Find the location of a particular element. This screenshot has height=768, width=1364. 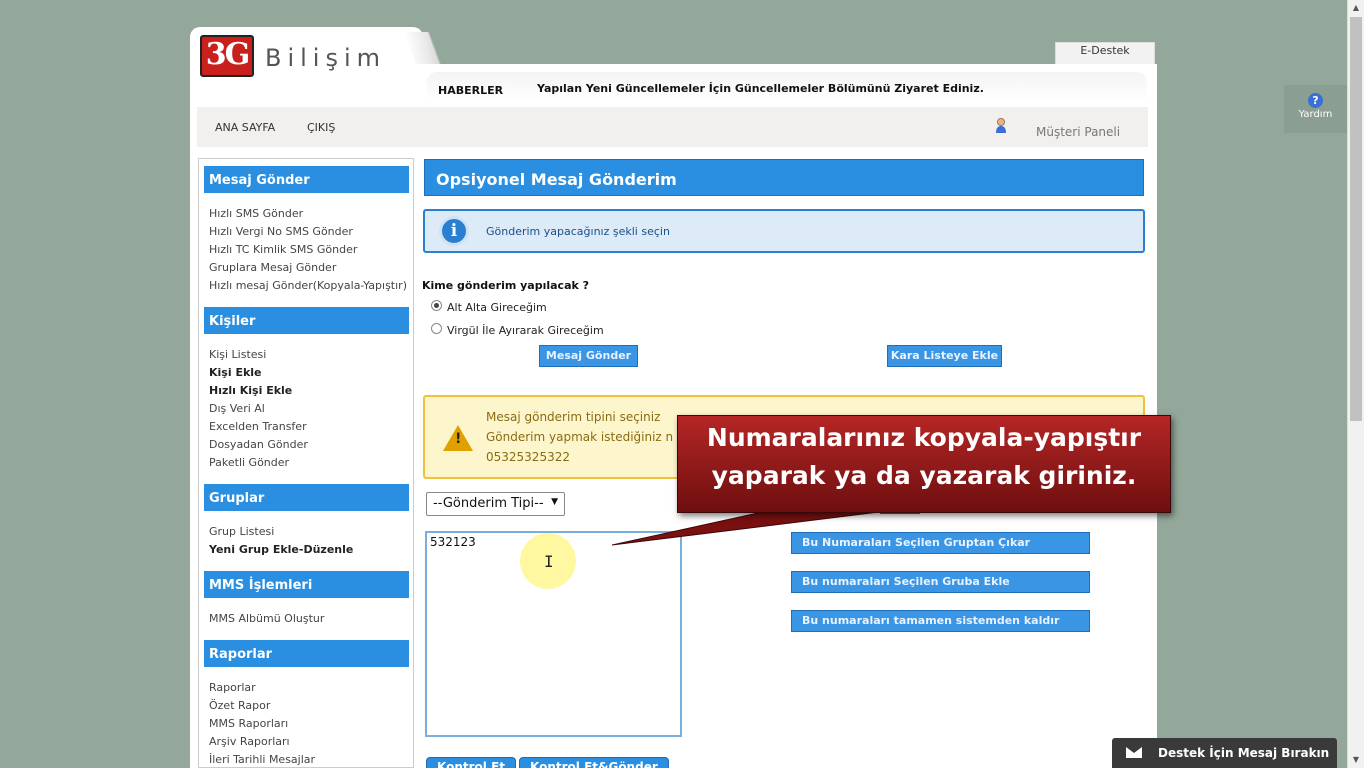

blacklist-button: Kara Listeye Ekle is located at coordinates (944, 356).